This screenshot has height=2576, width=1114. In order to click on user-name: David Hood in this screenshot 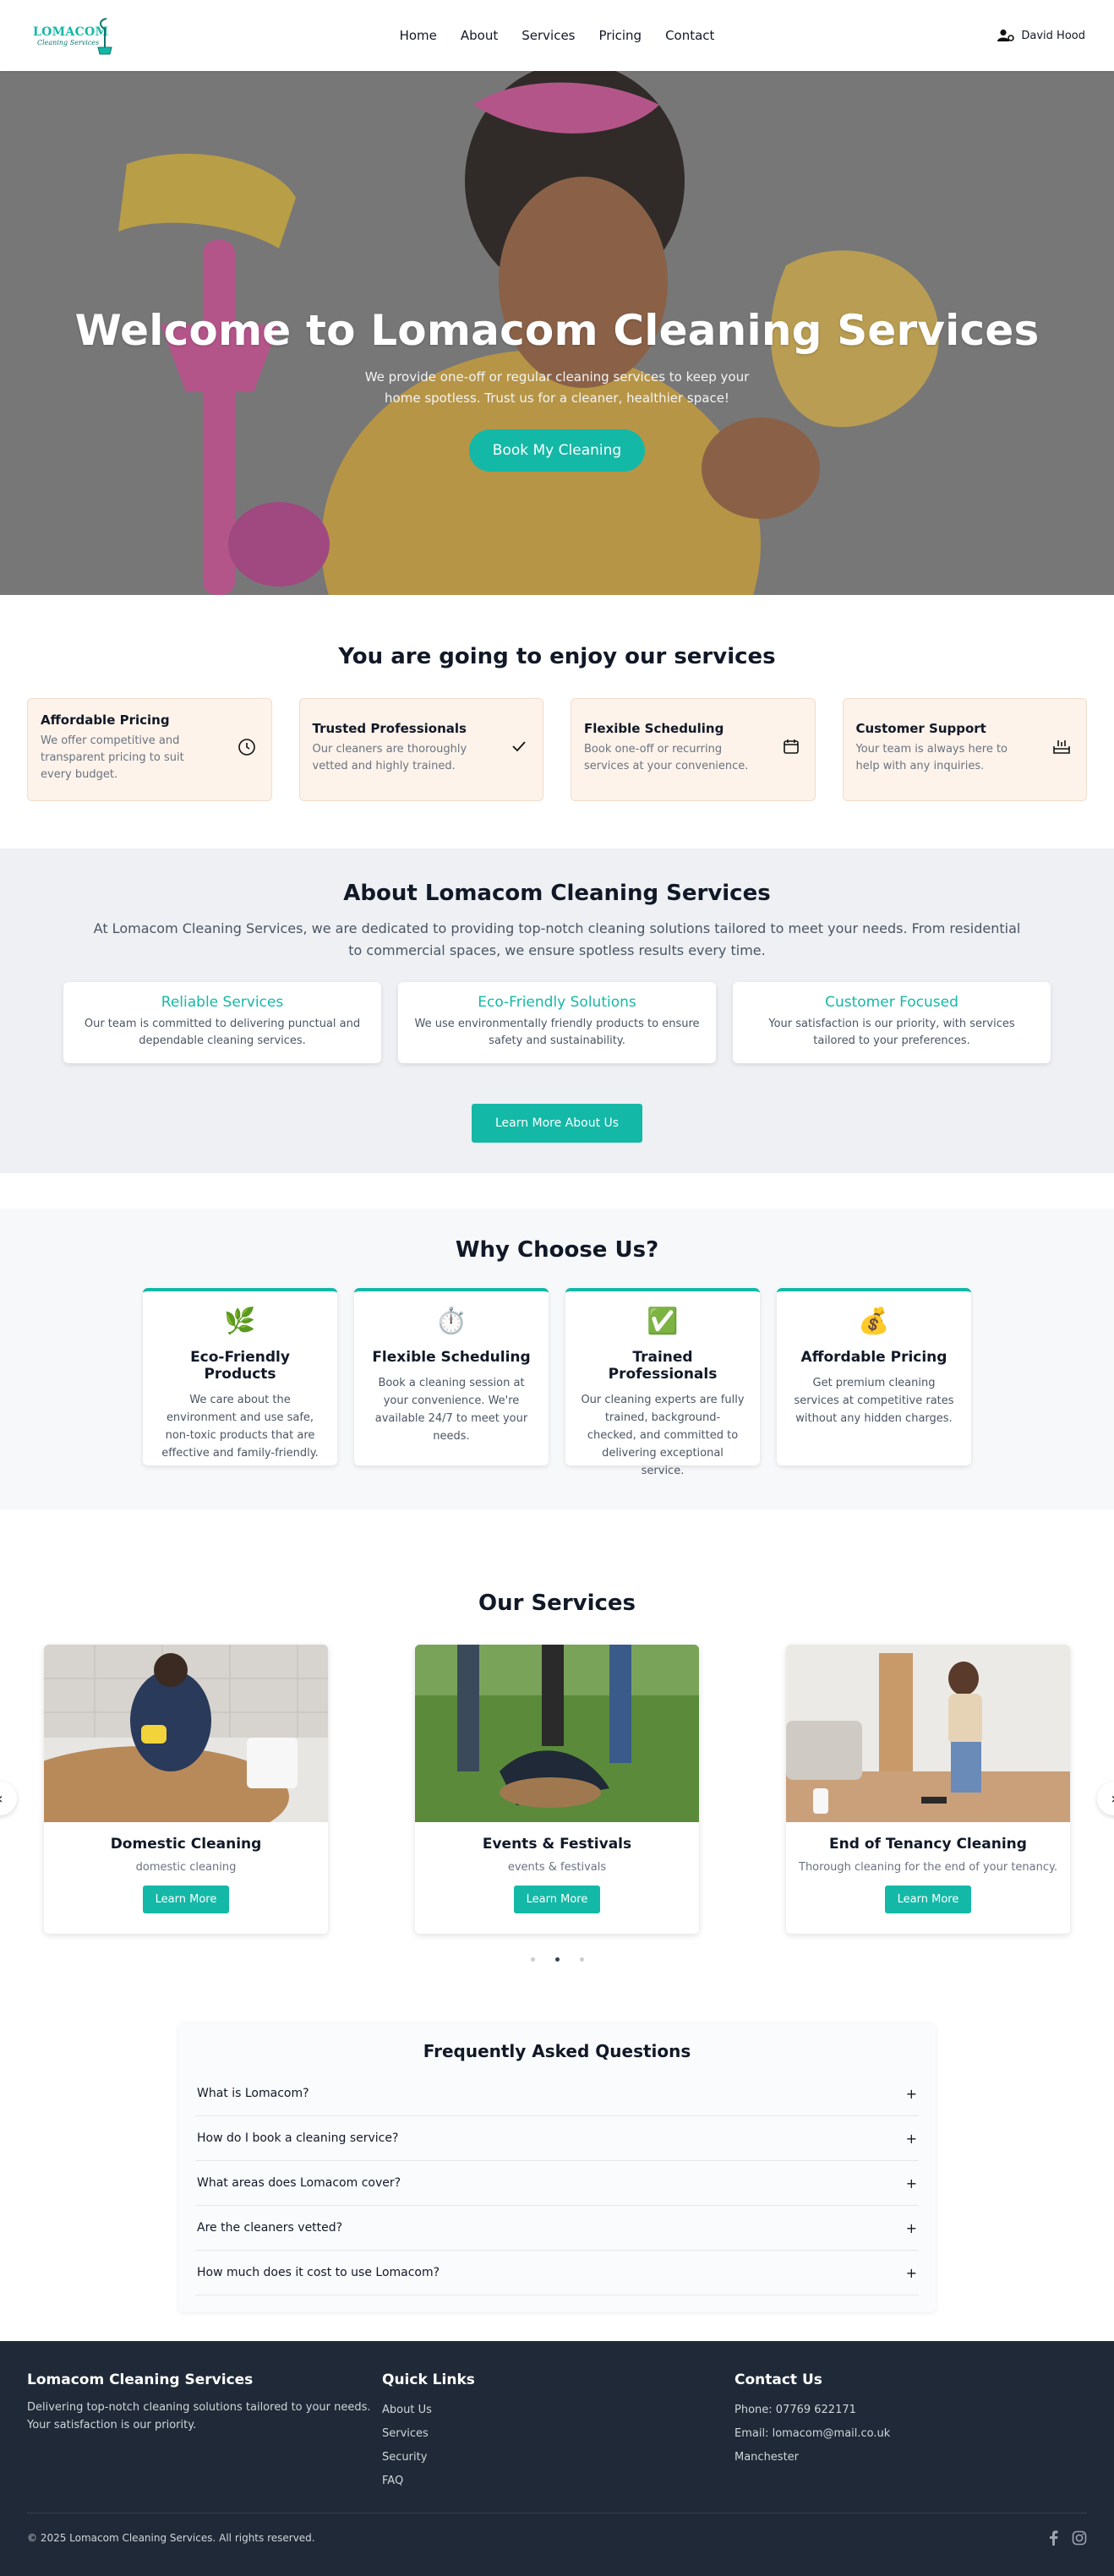, I will do `click(1053, 35)`.